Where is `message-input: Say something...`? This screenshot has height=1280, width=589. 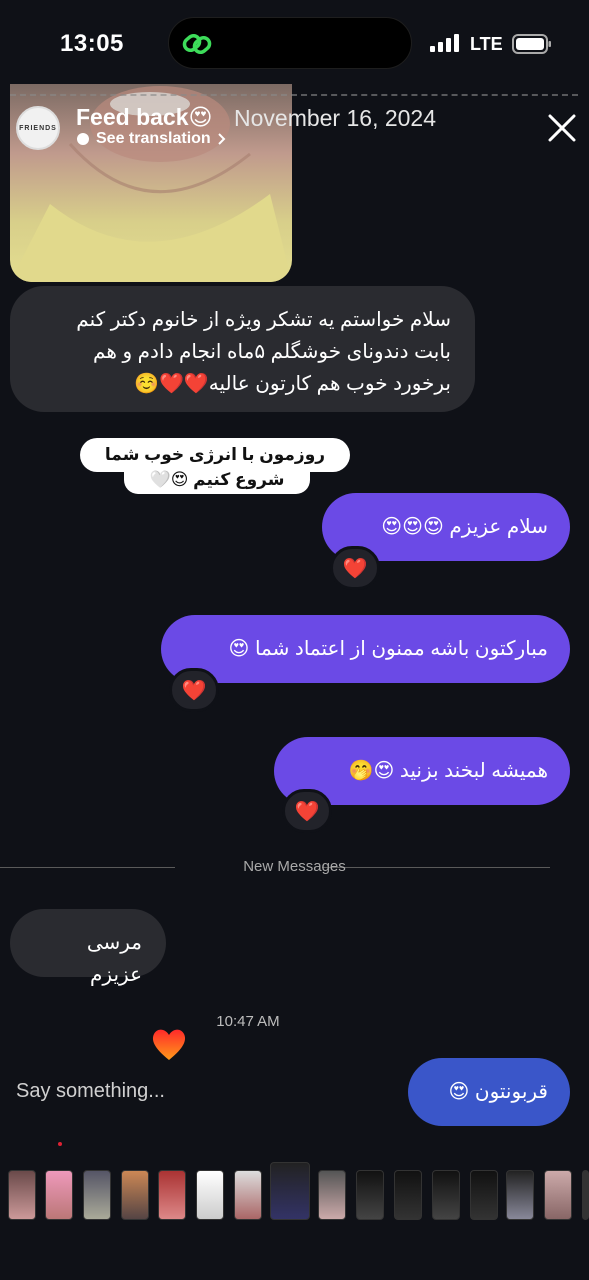 message-input: Say something... is located at coordinates (90, 1091).